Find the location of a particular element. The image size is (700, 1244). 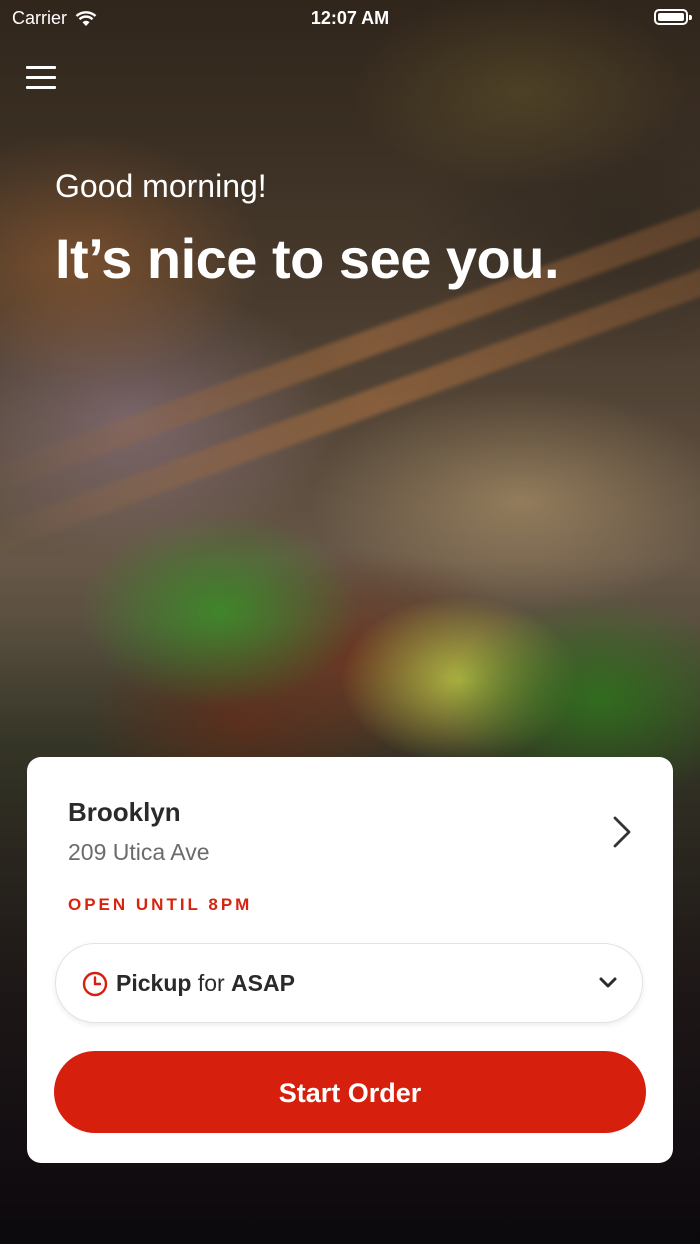

order-time: ASAP is located at coordinates (263, 983).